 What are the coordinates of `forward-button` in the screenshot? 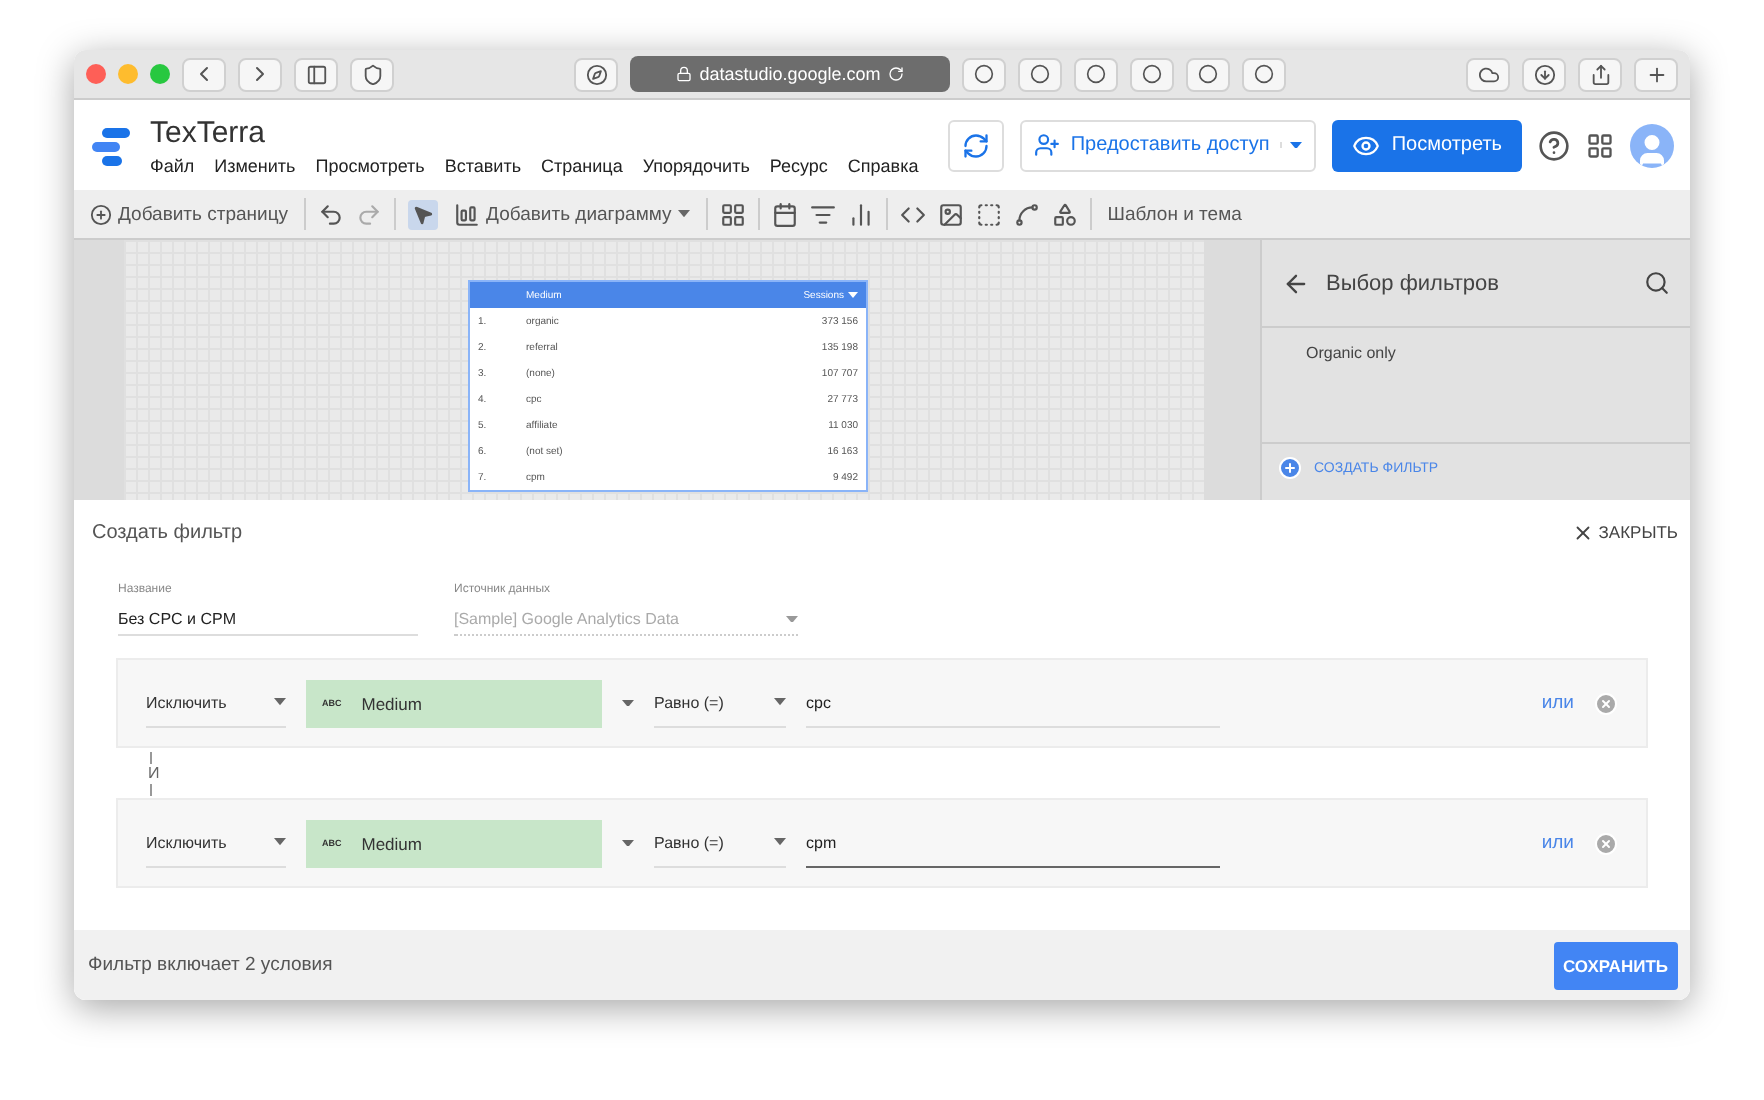 It's located at (260, 74).